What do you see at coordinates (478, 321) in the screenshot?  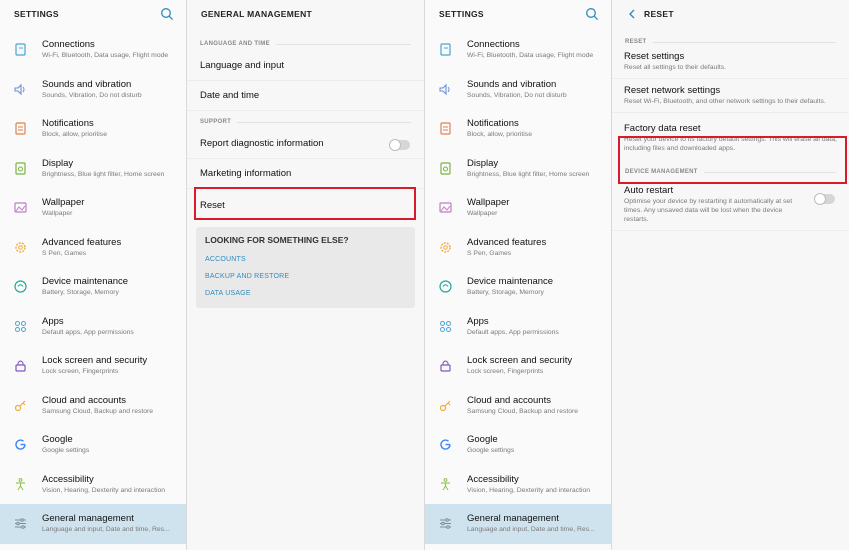 I see `settings-item-title: Apps` at bounding box center [478, 321].